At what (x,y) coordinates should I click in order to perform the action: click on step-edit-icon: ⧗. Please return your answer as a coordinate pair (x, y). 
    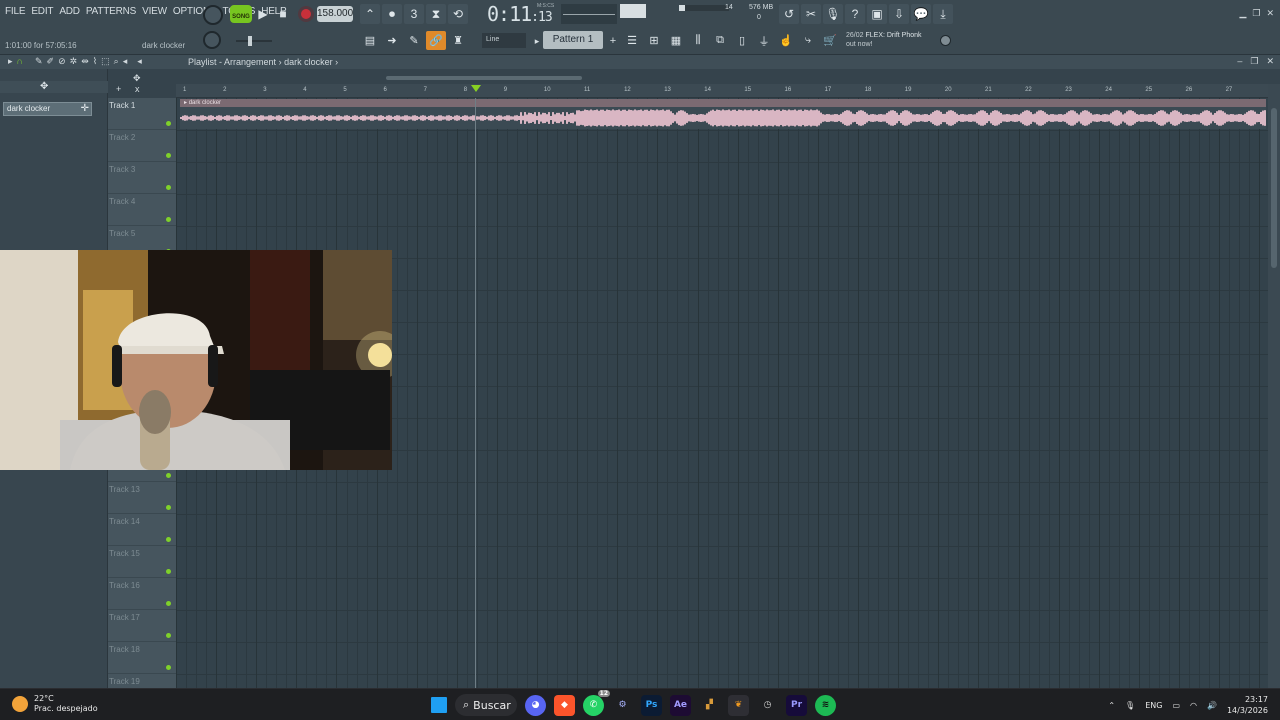
    Looking at the image, I should click on (436, 14).